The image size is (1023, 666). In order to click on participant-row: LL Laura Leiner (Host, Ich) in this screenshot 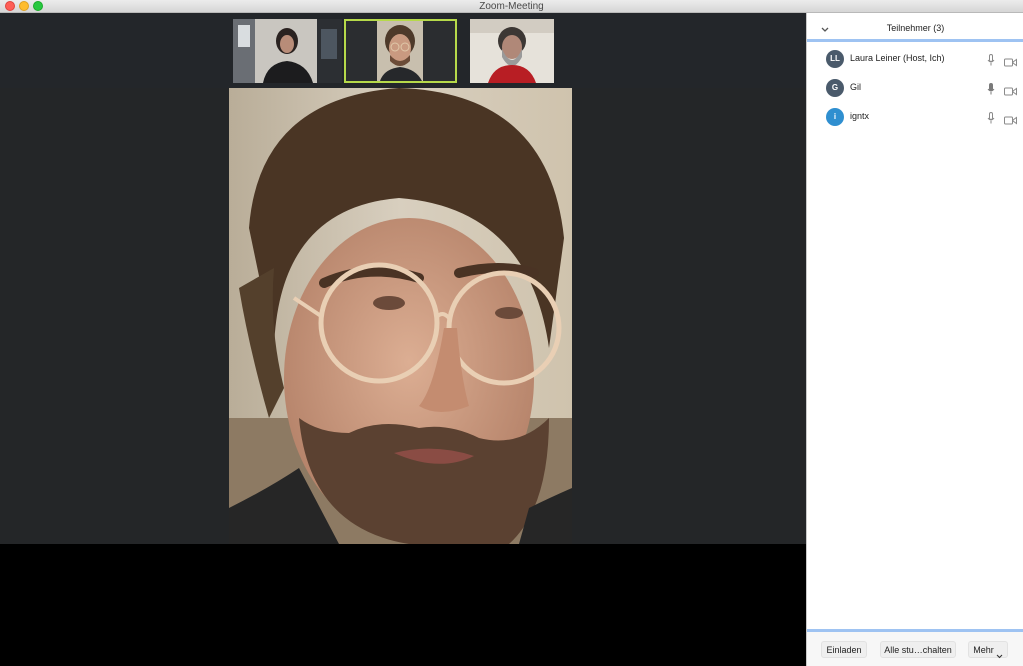, I will do `click(915, 59)`.